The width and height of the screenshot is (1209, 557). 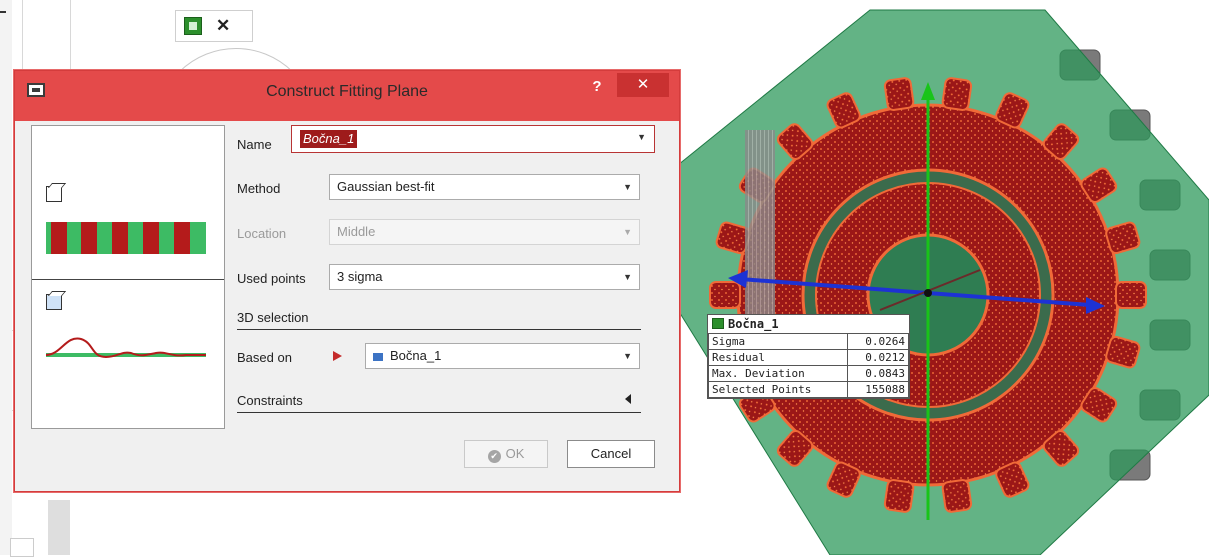 What do you see at coordinates (484, 277) in the screenshot?
I see `used-points-select: 3 sigma ▼` at bounding box center [484, 277].